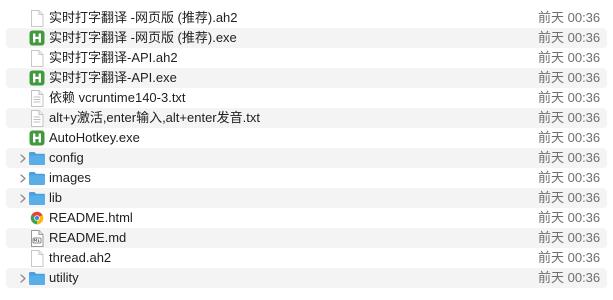 This screenshot has height=300, width=613. What do you see at coordinates (306, 238) in the screenshot?
I see `file-row: README.md 前天 00:36` at bounding box center [306, 238].